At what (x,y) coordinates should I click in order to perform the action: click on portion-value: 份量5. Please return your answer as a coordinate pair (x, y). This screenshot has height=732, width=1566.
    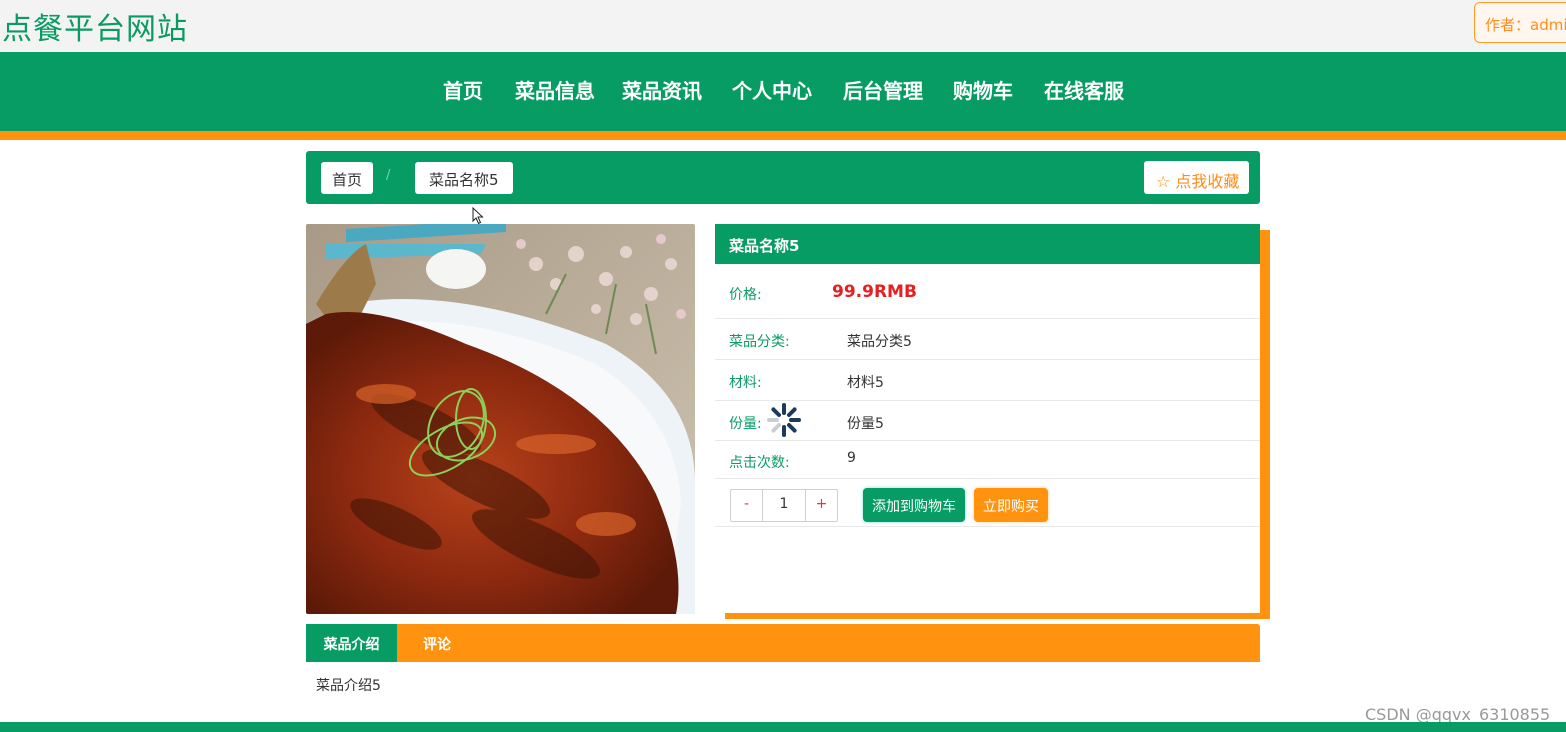
    Looking at the image, I should click on (865, 424).